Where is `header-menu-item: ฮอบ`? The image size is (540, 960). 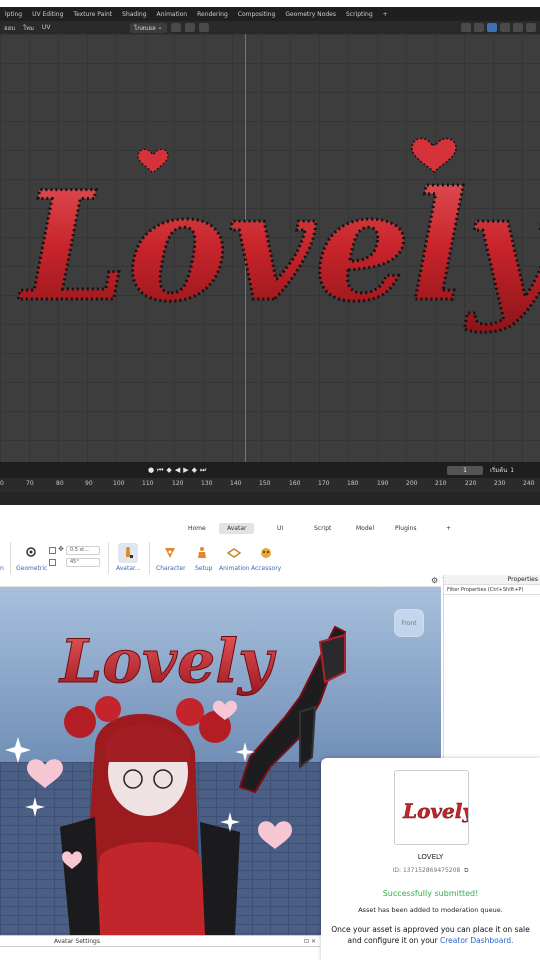
header-menu-item: ฮอบ is located at coordinates (9, 28).